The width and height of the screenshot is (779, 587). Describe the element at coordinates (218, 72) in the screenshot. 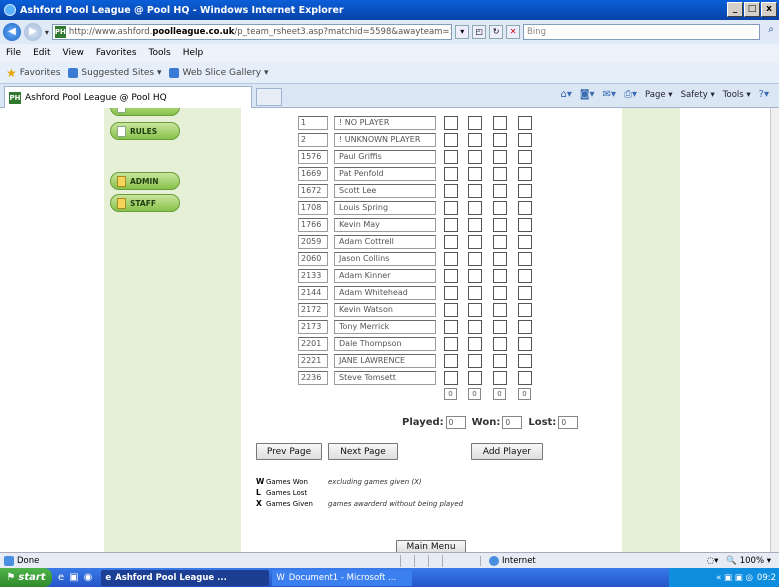

I see `web-slice-gallery-link: Web Slice Gallery ▾` at that location.